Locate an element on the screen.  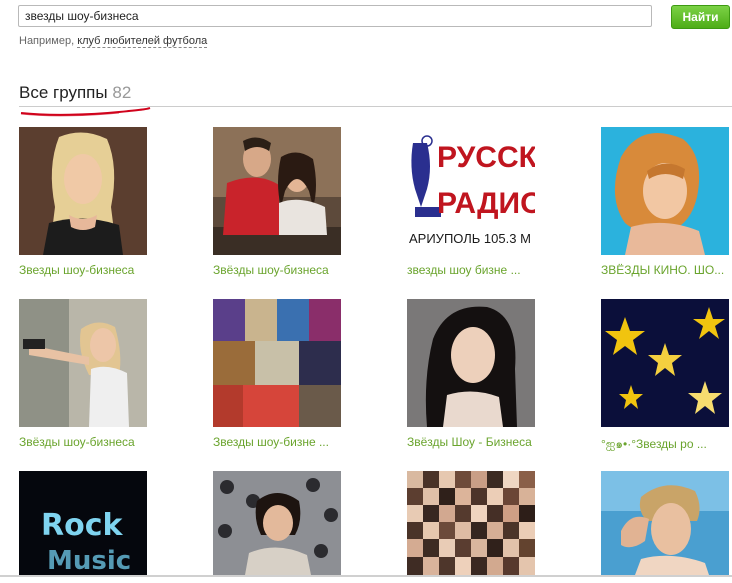
group-title: Звёзды Шоу - Бизнеса is located at coordinates (482, 442).